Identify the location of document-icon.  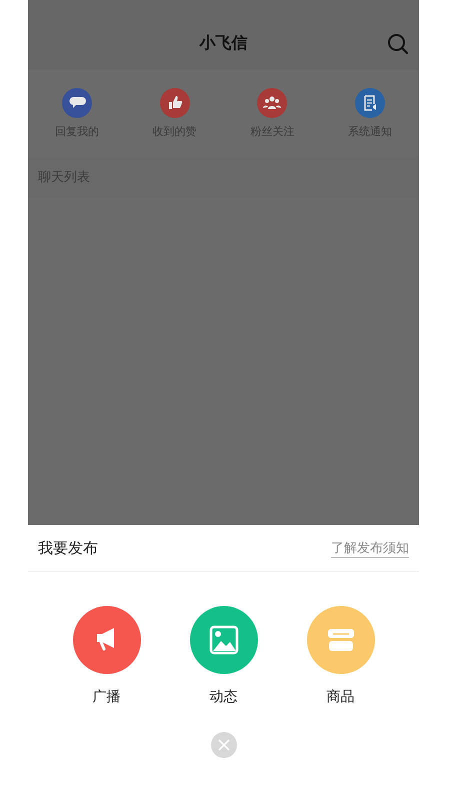
(370, 103).